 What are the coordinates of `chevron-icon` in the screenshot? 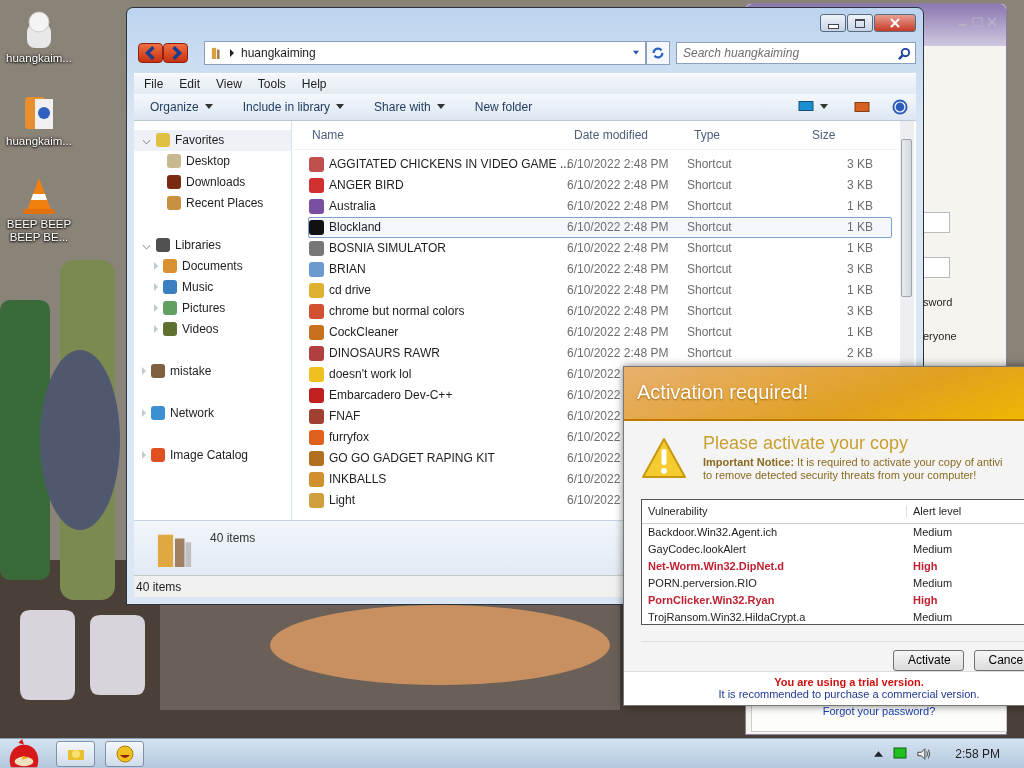 It's located at (232, 52).